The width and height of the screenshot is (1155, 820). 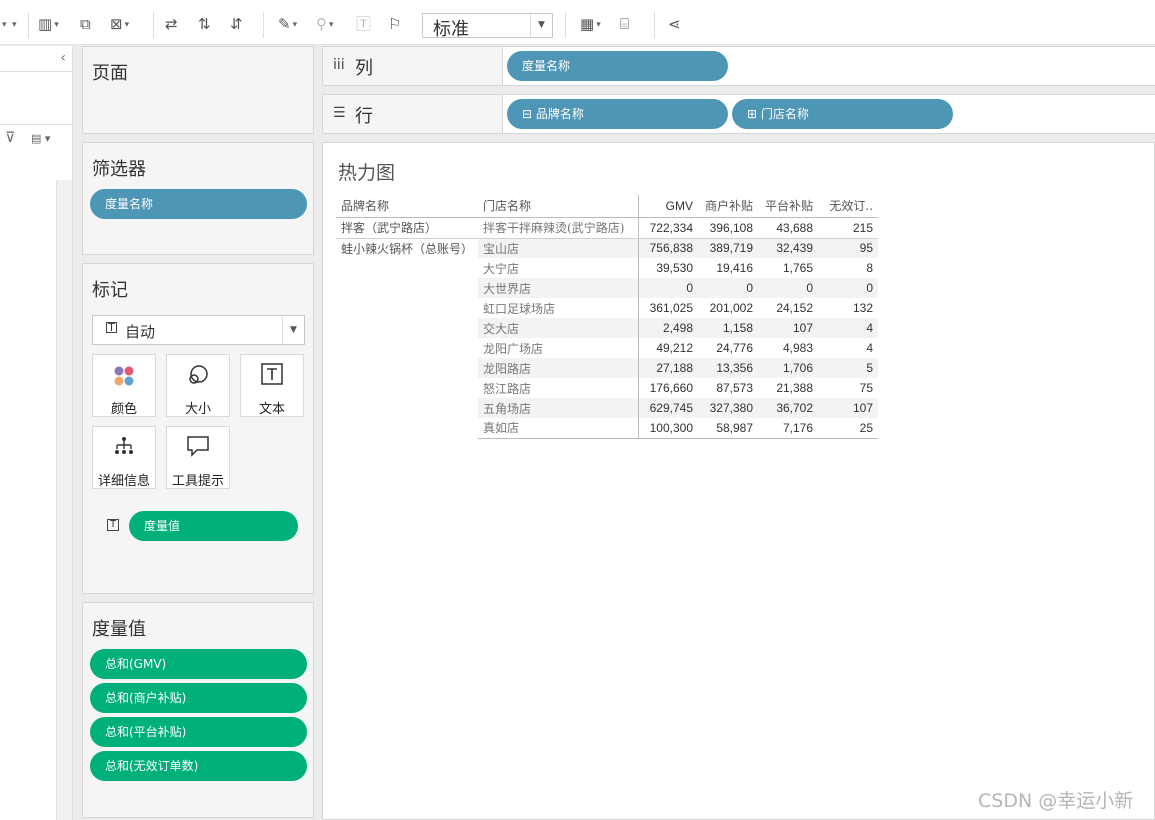 I want to click on cell-gmv: 100,300, so click(x=668, y=428).